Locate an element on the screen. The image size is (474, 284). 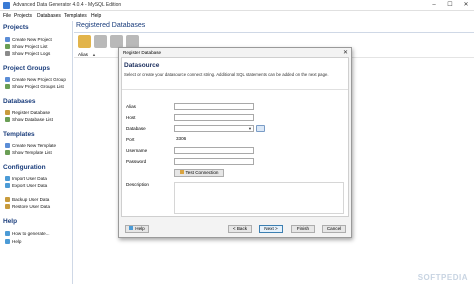
maximize-button: ☐ is located at coordinates (450, 5).